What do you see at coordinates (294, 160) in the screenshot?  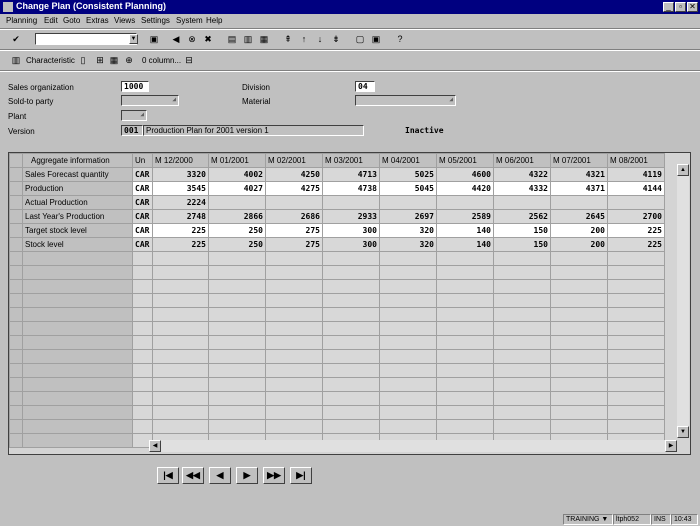 I see `column-header: M 02/2001` at bounding box center [294, 160].